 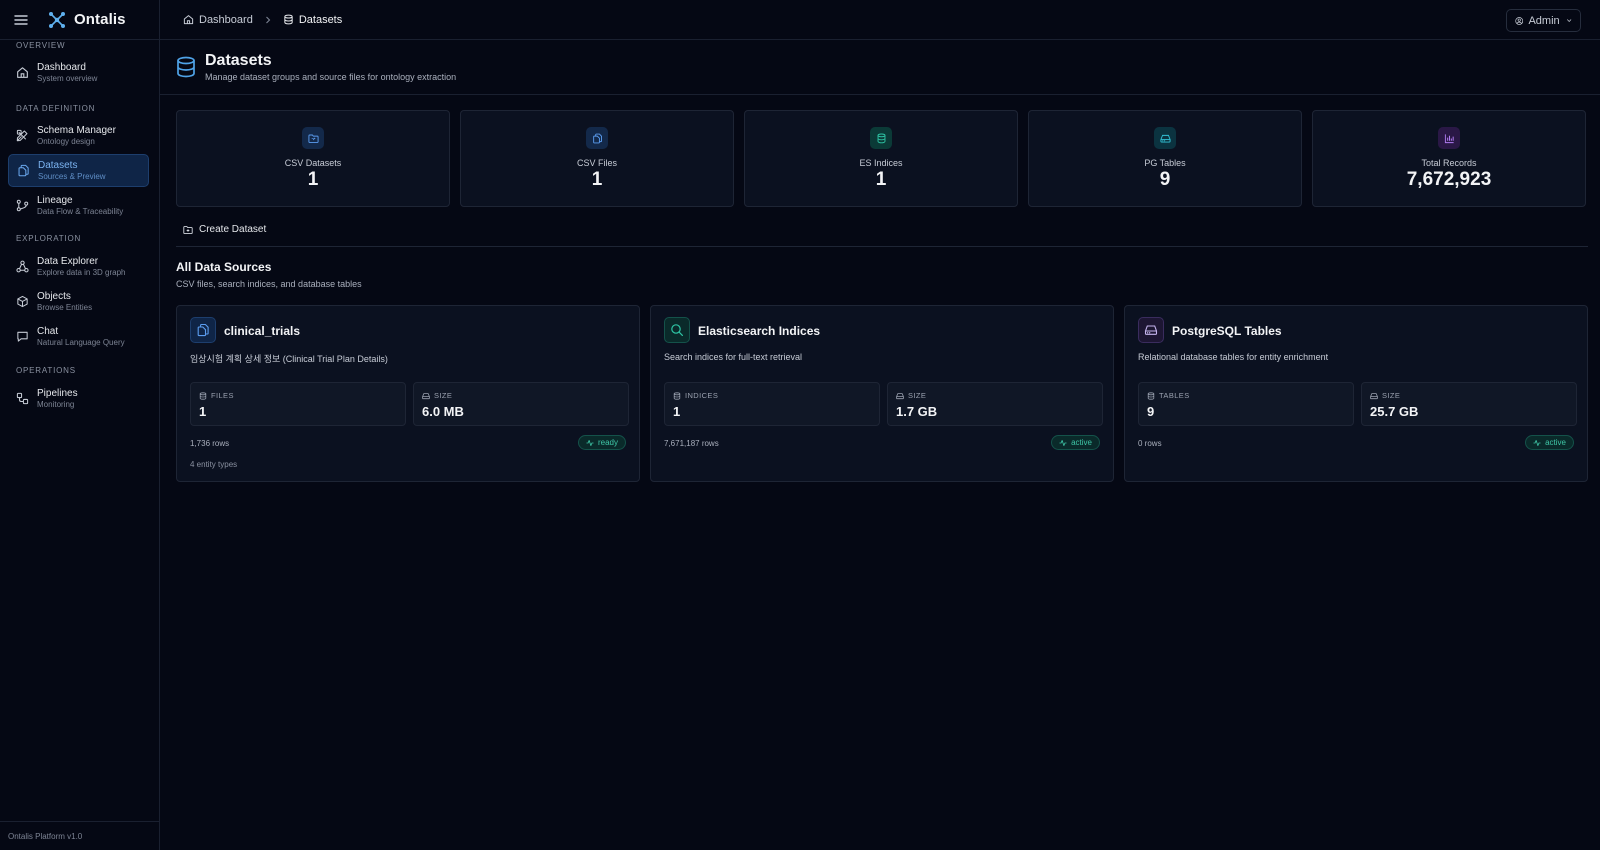 What do you see at coordinates (57, 19) in the screenshot?
I see `logo-icon` at bounding box center [57, 19].